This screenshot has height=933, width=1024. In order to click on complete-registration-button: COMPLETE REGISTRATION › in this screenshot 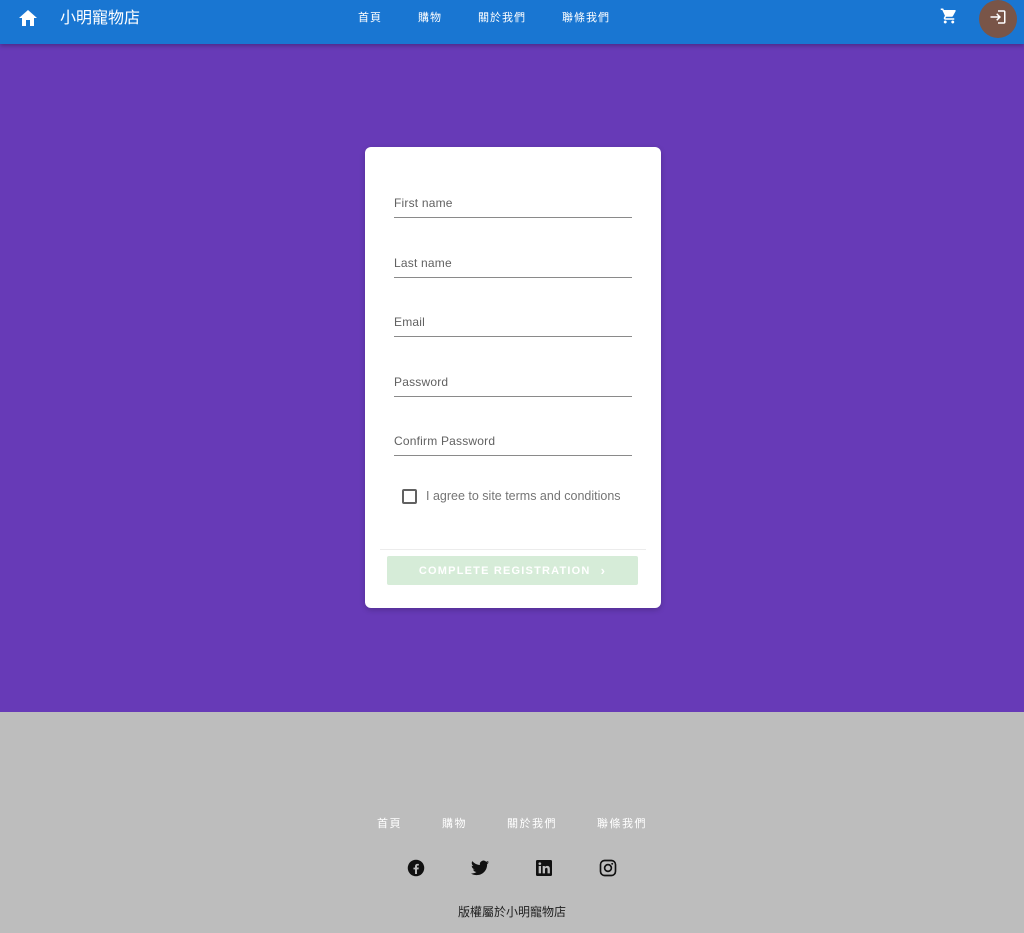, I will do `click(512, 570)`.